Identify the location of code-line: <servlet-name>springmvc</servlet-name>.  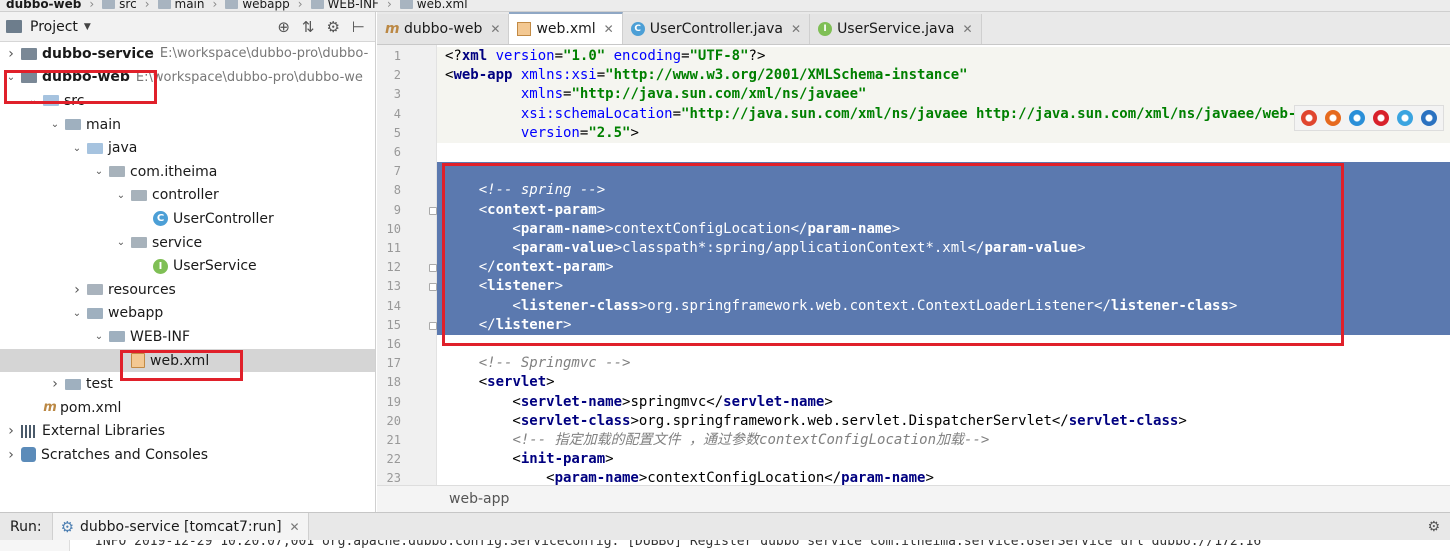
(943, 402).